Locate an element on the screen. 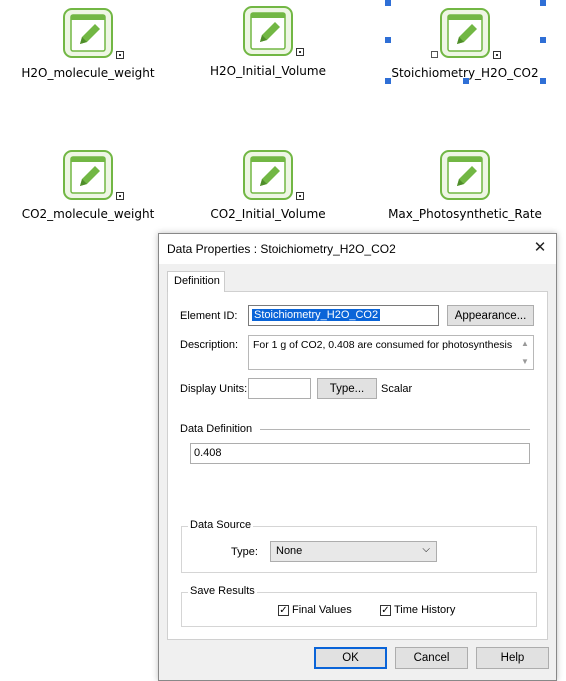  node-label: H2O_molecule_weight is located at coordinates (88, 73).